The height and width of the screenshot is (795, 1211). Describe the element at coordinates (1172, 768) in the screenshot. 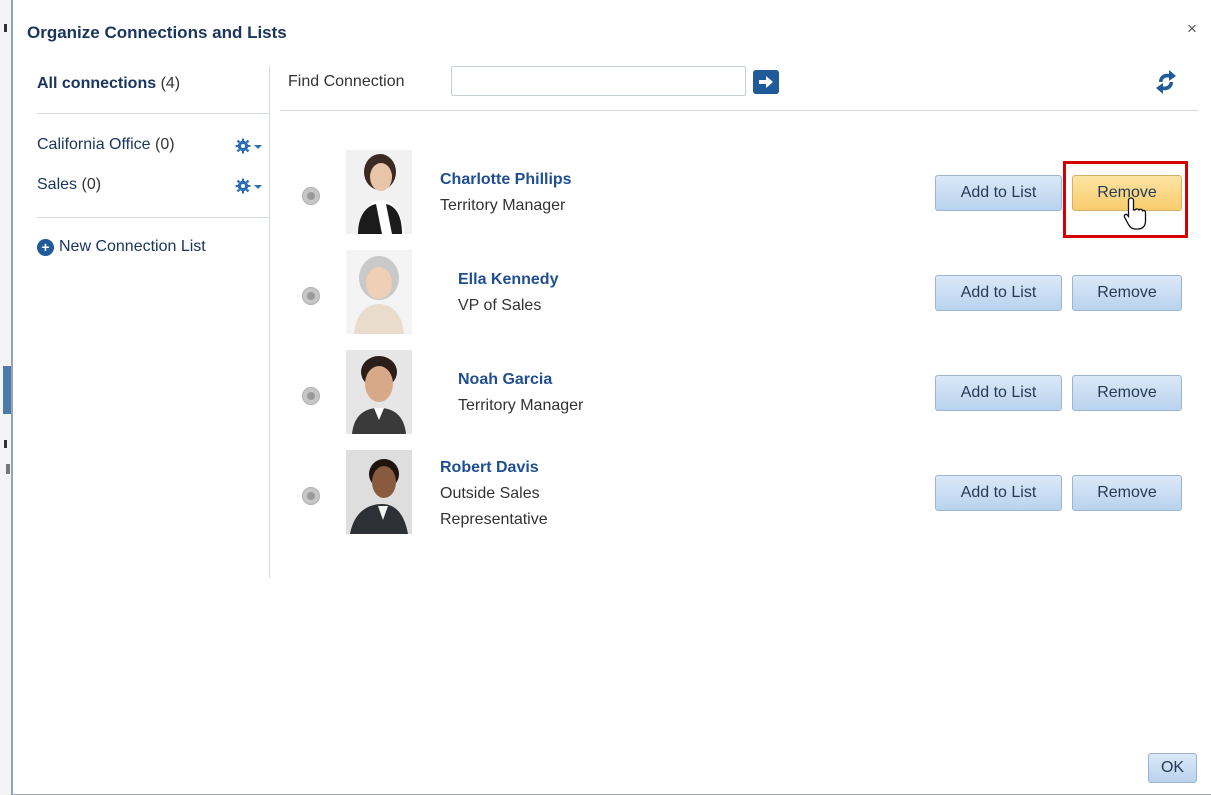

I see `ok-button: OK` at that location.